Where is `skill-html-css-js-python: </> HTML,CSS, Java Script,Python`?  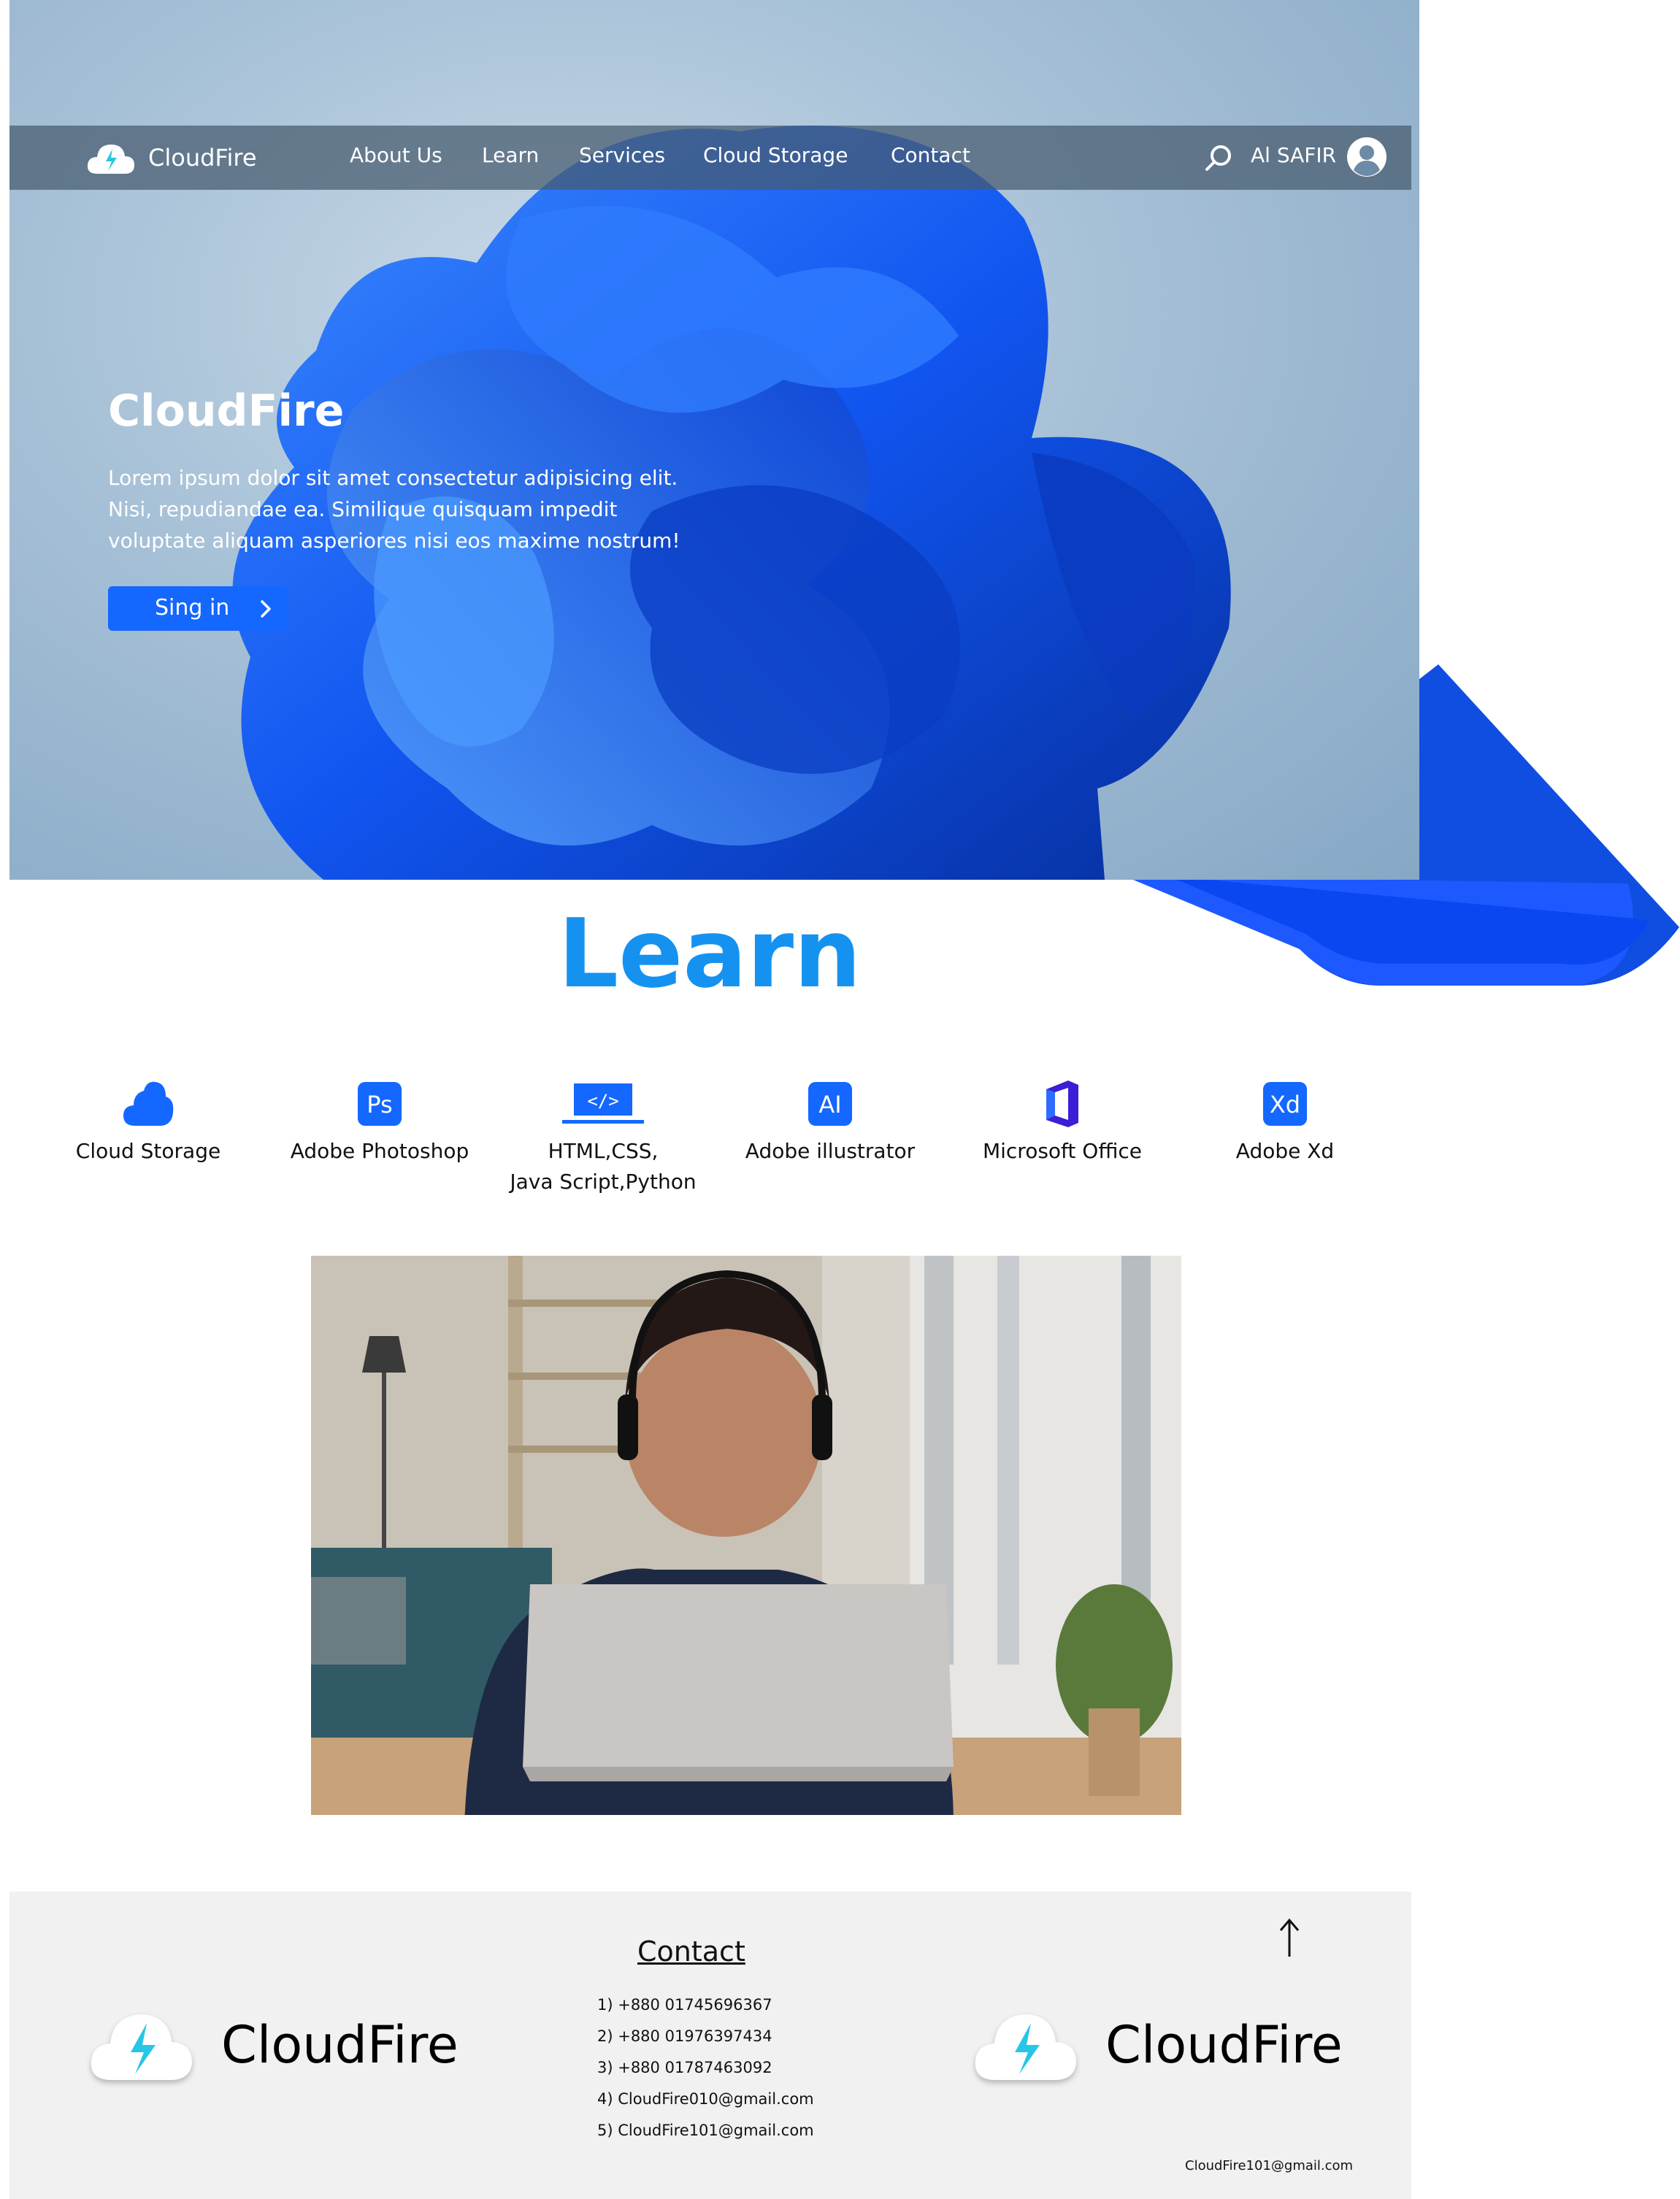
skill-html-css-js-python: </> HTML,CSS, Java Script,Python is located at coordinates (603, 1137).